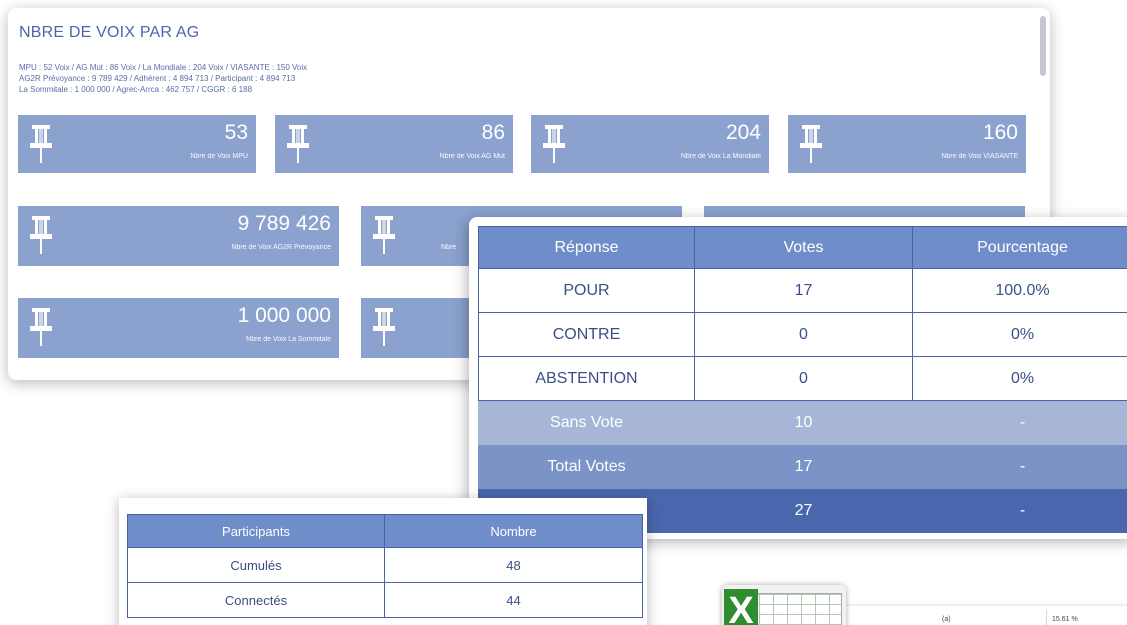 The width and height of the screenshot is (1127, 625). What do you see at coordinates (1043, 46) in the screenshot?
I see `vertical-scrollbar` at bounding box center [1043, 46].